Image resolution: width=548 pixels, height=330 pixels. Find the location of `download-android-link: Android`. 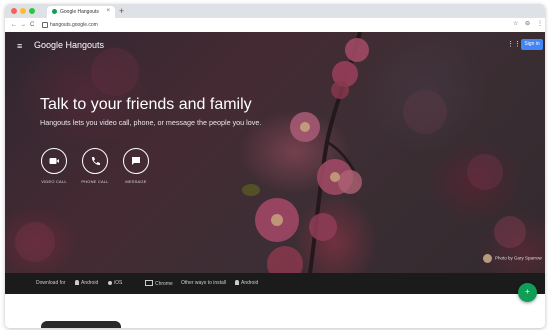

download-android-link: Android is located at coordinates (86, 283).